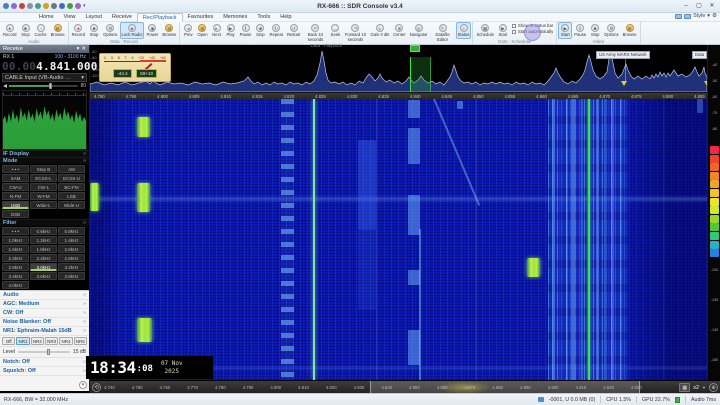 This screenshot has width=720, height=405. I want to click on ribbon-button: ◎ Navigator, so click(419, 30).